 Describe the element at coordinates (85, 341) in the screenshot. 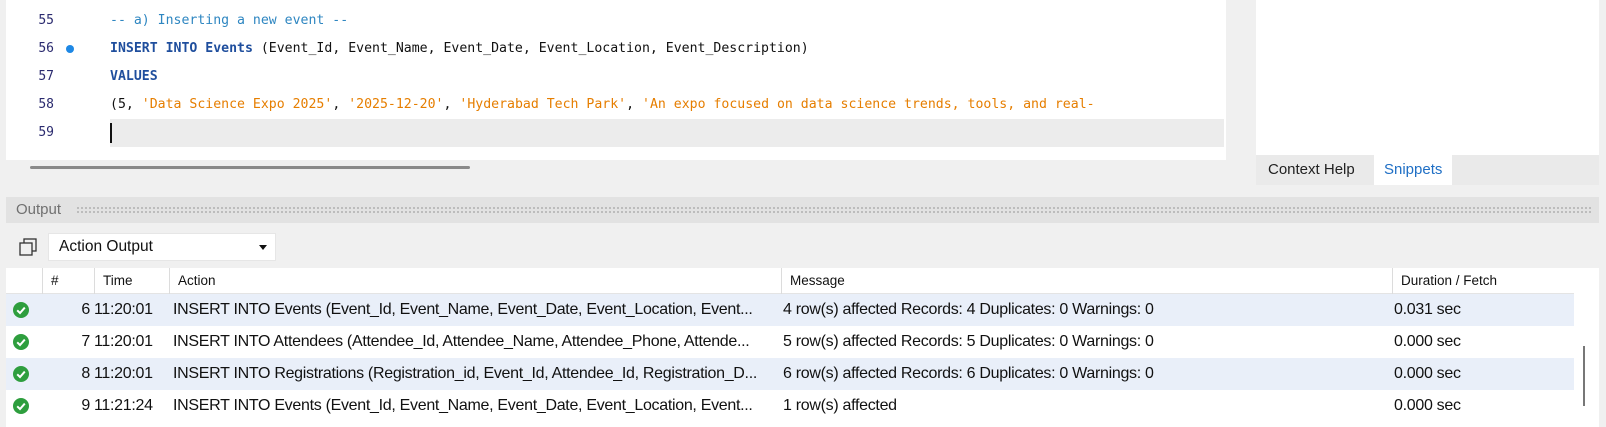

I see `row-number: 7` at that location.